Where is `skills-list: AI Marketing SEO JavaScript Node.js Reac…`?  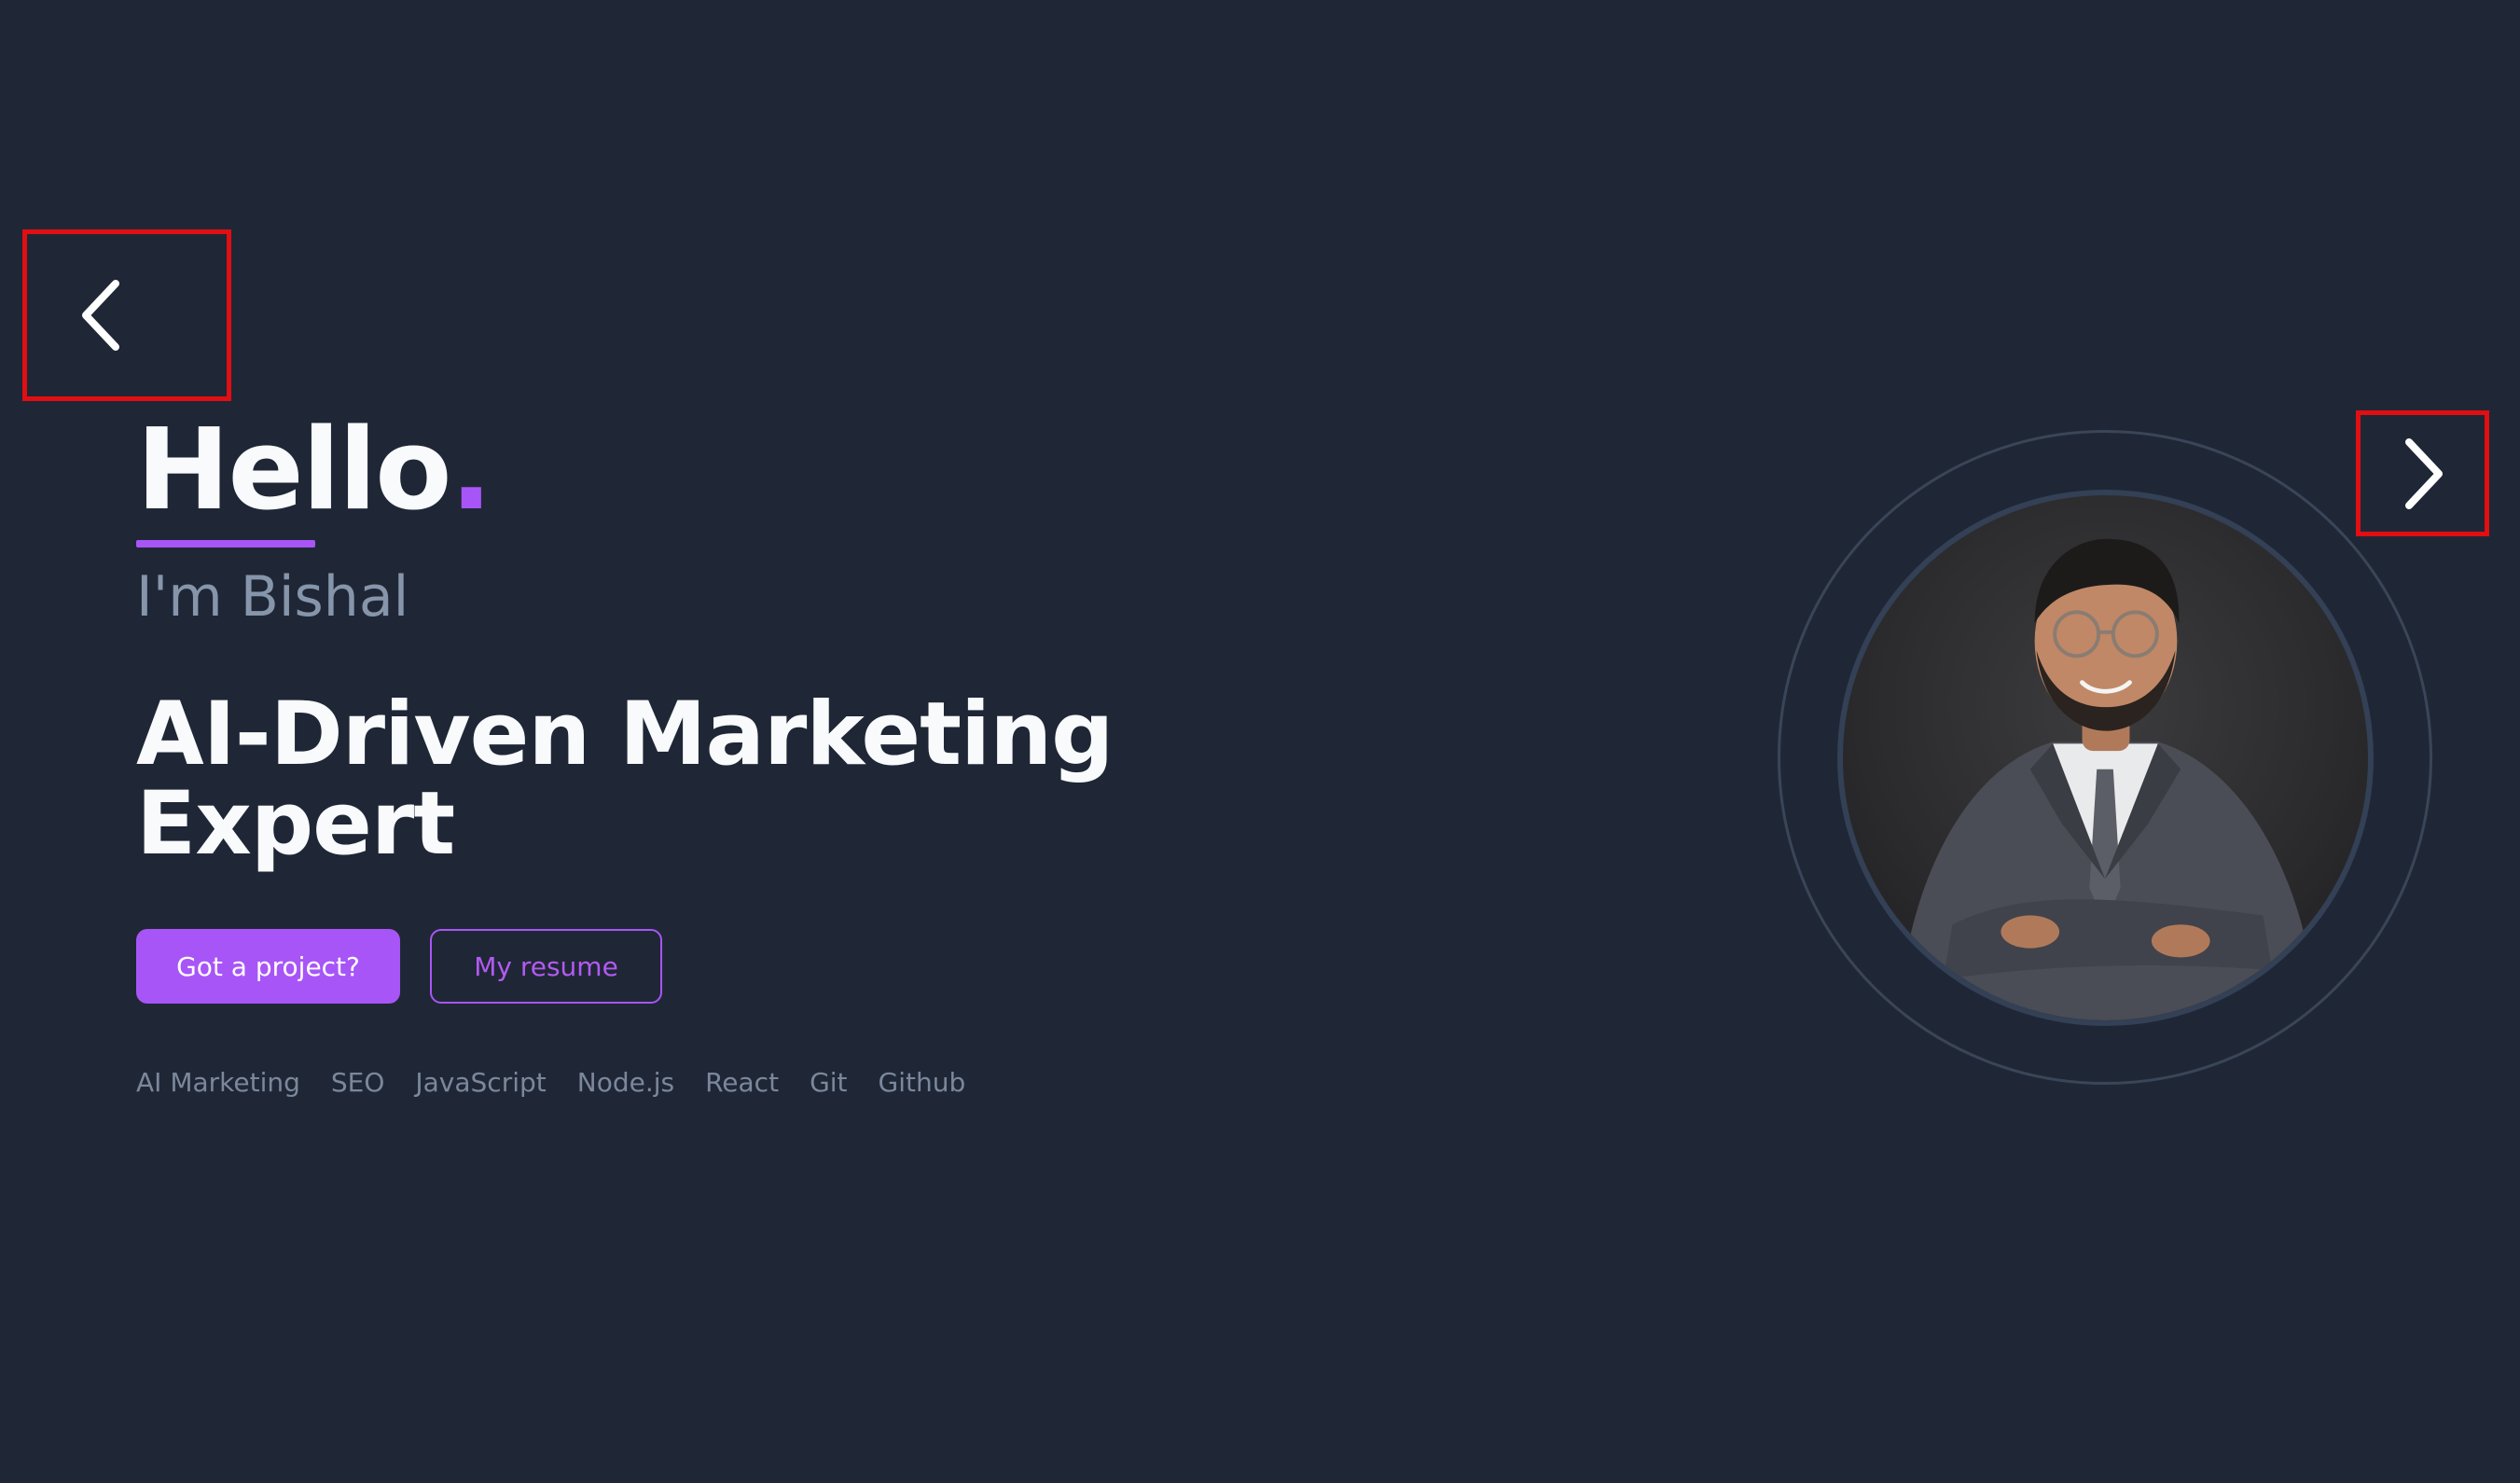 skills-list: AI Marketing SEO JavaScript Node.js Reac… is located at coordinates (566, 1083).